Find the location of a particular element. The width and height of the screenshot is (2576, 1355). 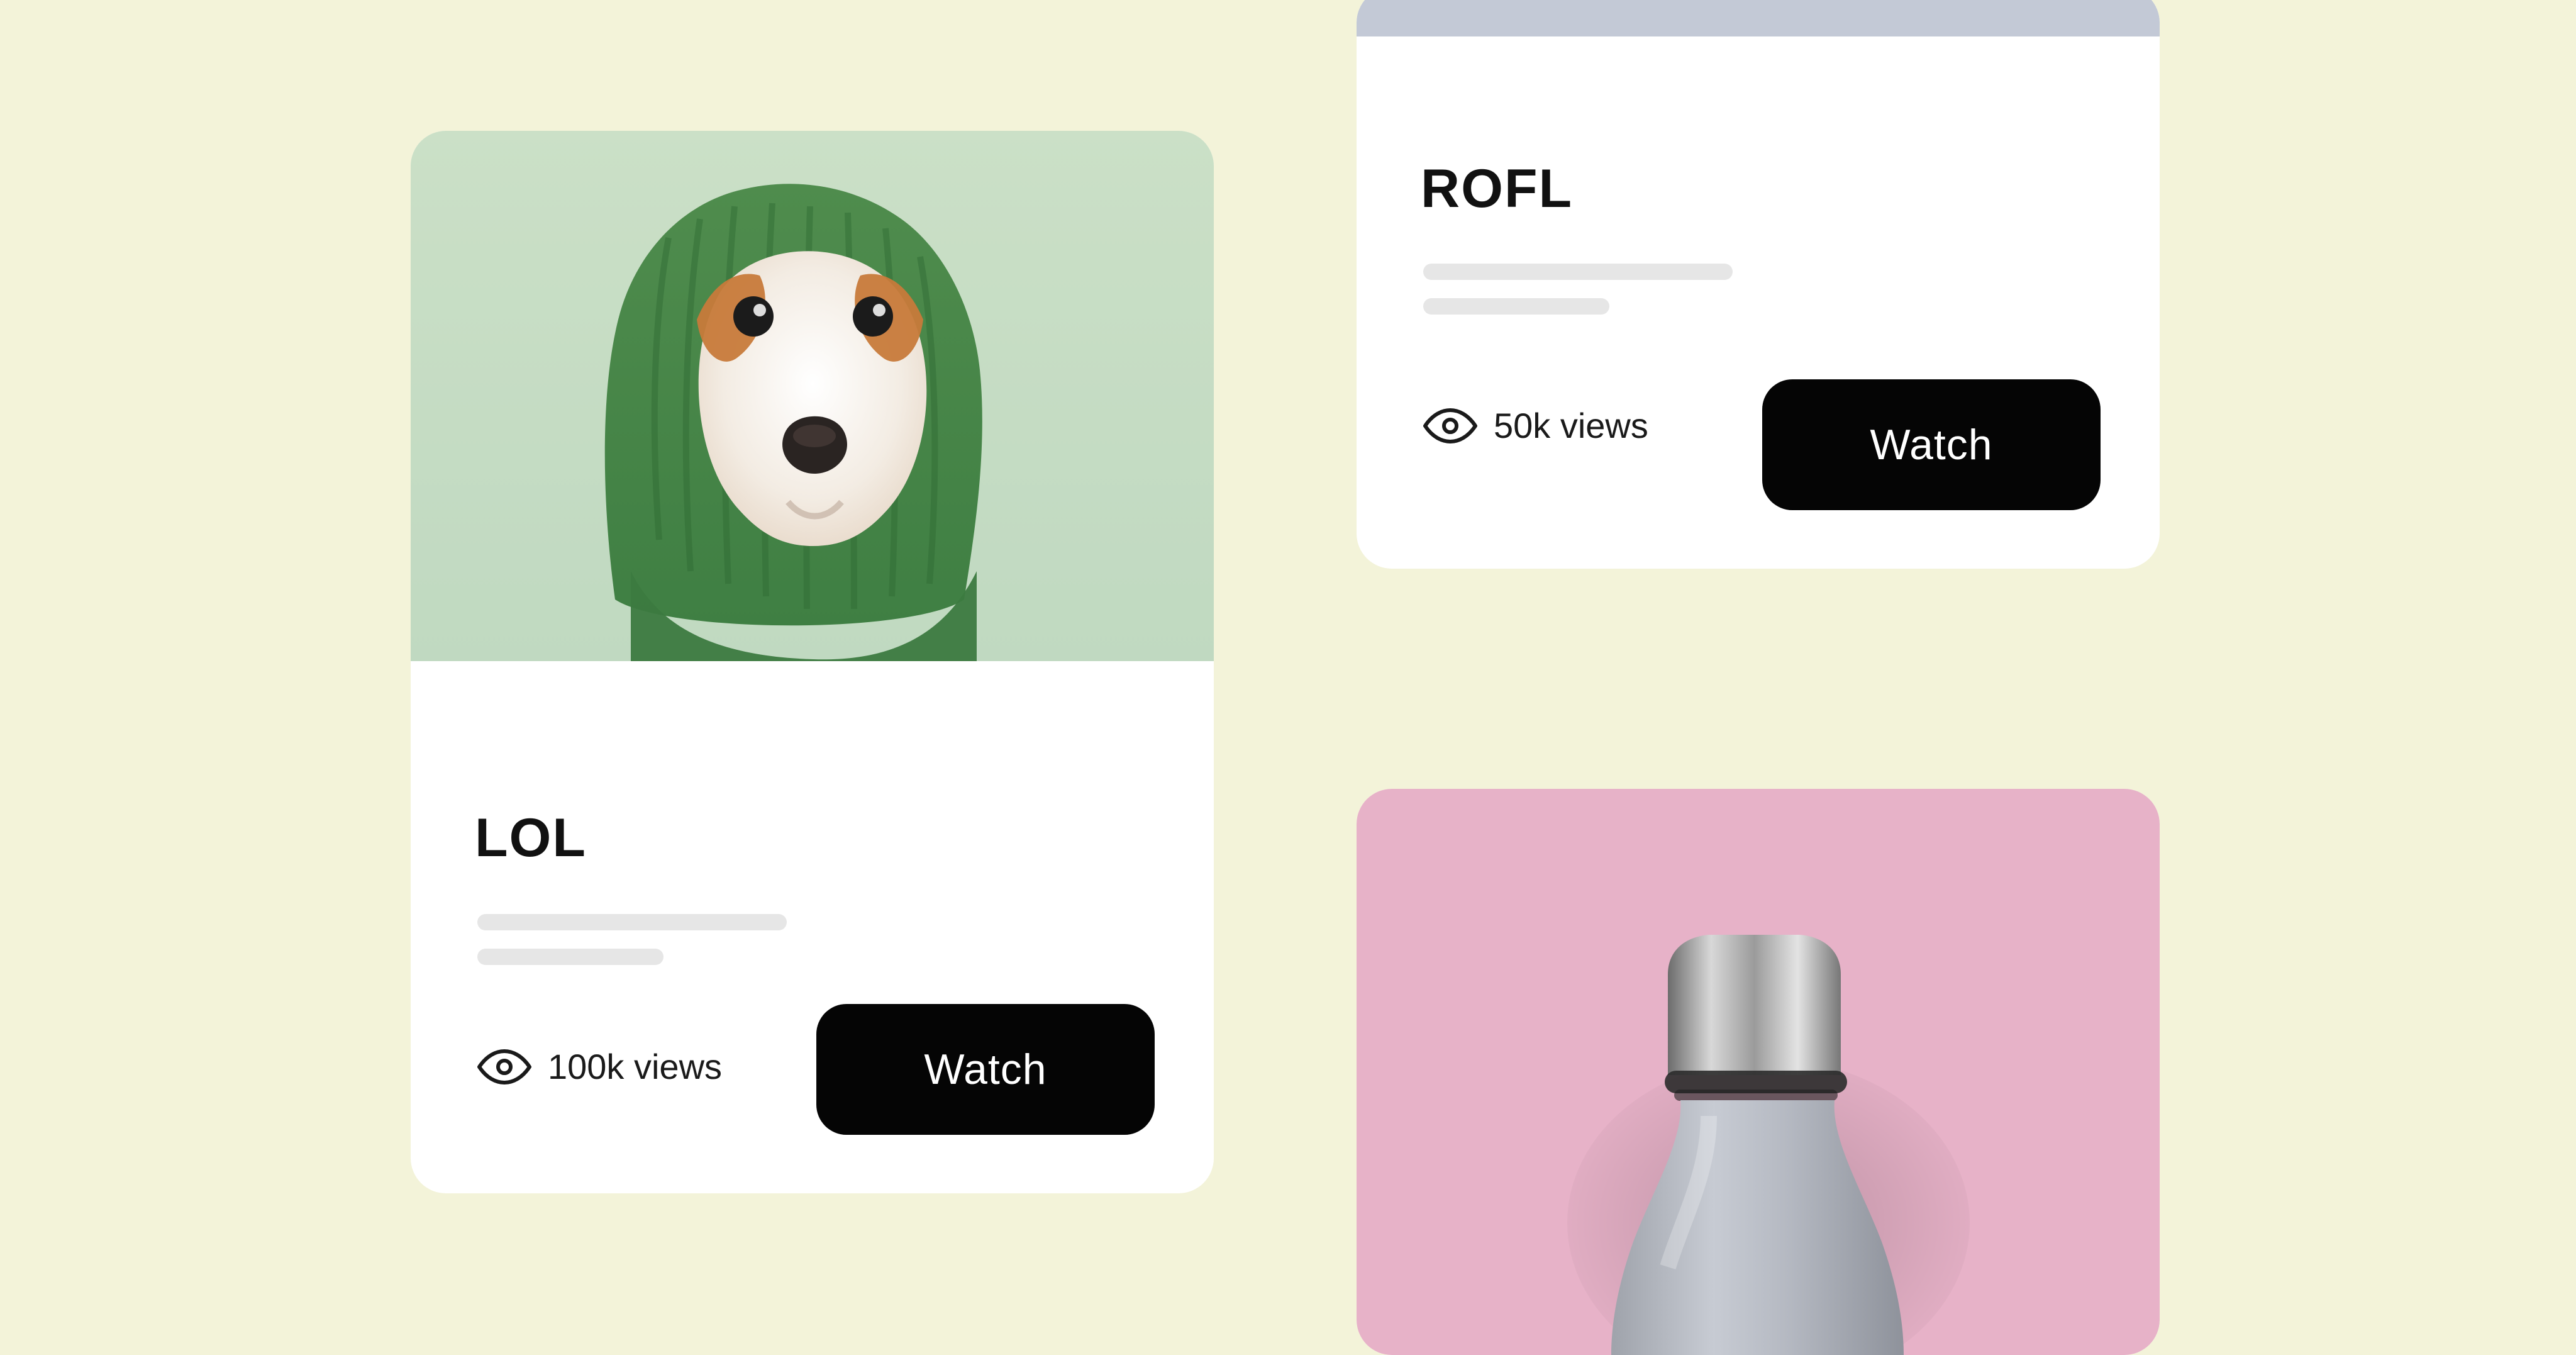

video-title: ROFL is located at coordinates (1497, 189).